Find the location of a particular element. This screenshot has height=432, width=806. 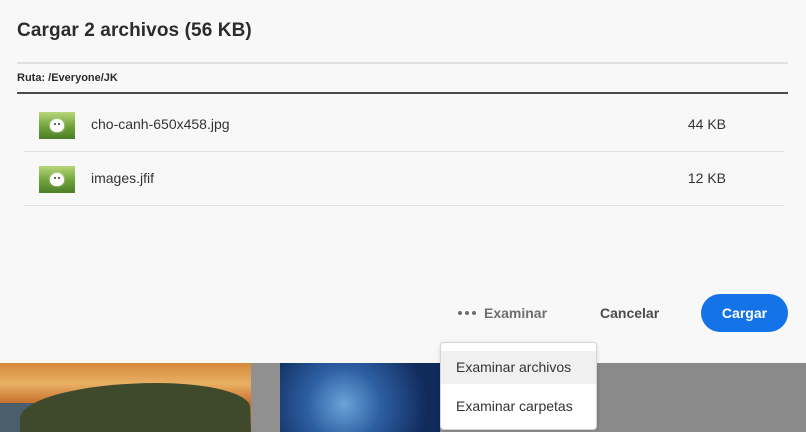

file-name: images.jfif is located at coordinates (123, 178).